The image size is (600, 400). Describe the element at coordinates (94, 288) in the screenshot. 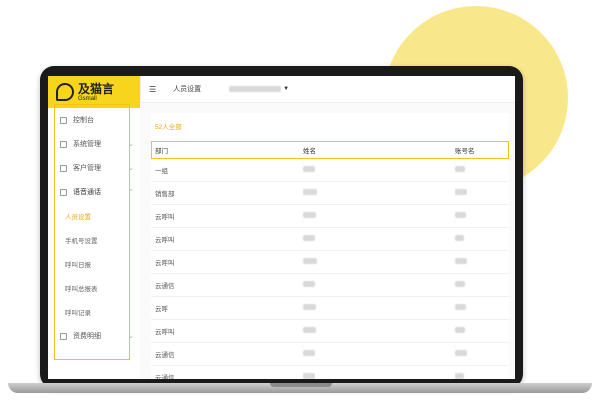

I see `sidebar-subitem-total-report: 呼叫总报表` at that location.